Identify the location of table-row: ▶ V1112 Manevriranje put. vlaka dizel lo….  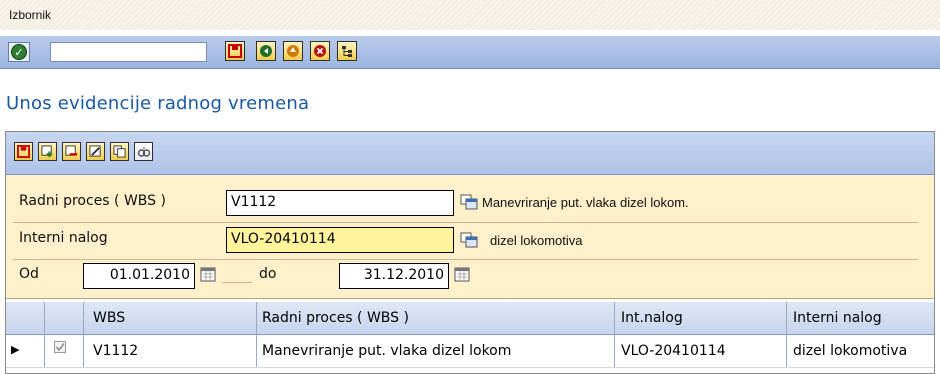
(470, 351).